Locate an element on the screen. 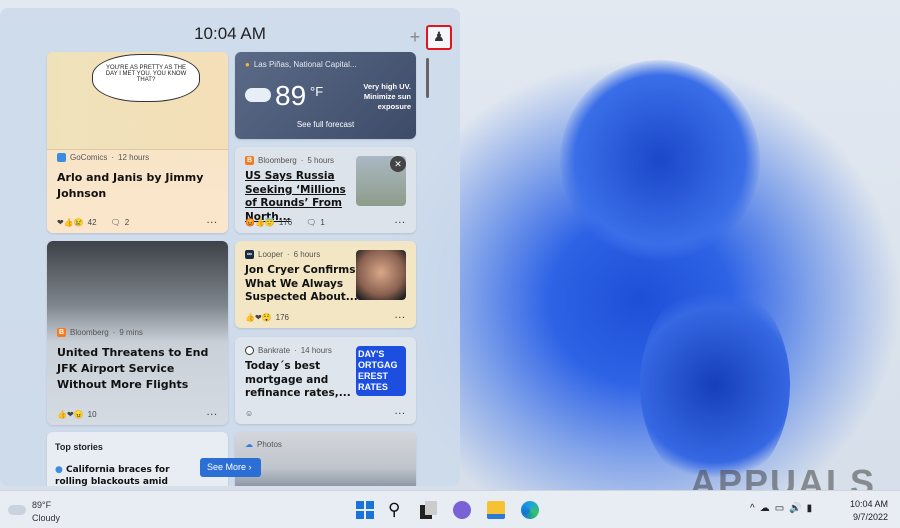  see-full-forecast-link: See full forecast is located at coordinates (325, 124).